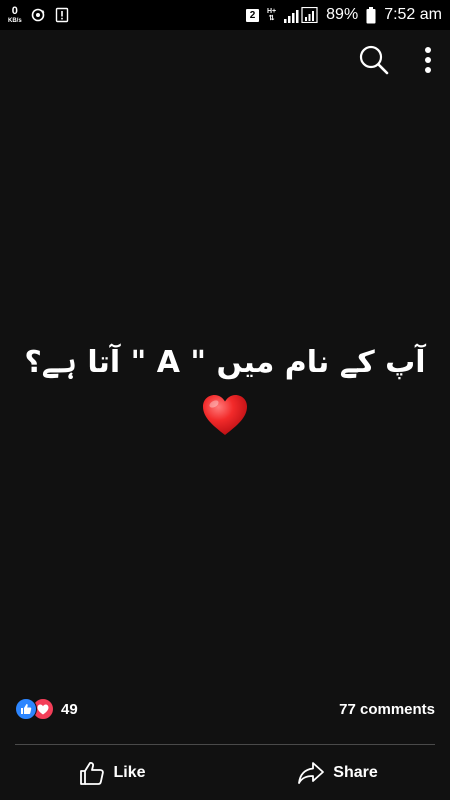  I want to click on data-speed-value: 0, so click(14, 10).